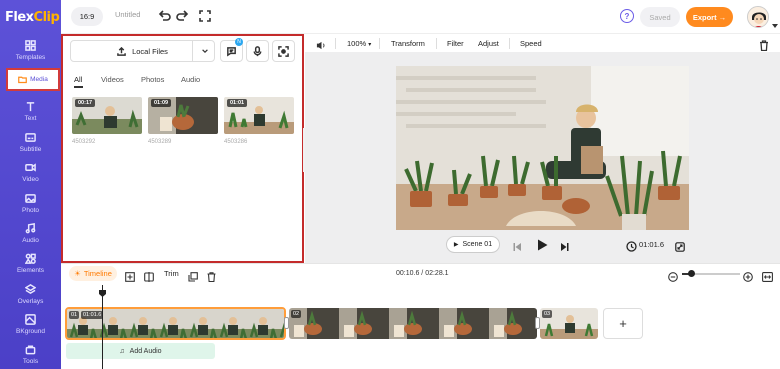 The height and width of the screenshot is (369, 780). What do you see at coordinates (748, 275) in the screenshot?
I see `zoom-in-button` at bounding box center [748, 275].